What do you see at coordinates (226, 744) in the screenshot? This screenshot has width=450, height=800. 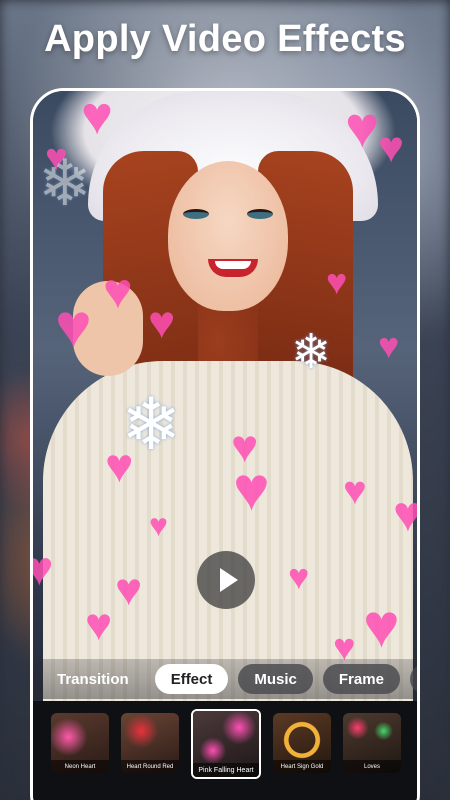 I see `effect-thumb-pink-falling-heart: Pink Falling Heart` at bounding box center [226, 744].